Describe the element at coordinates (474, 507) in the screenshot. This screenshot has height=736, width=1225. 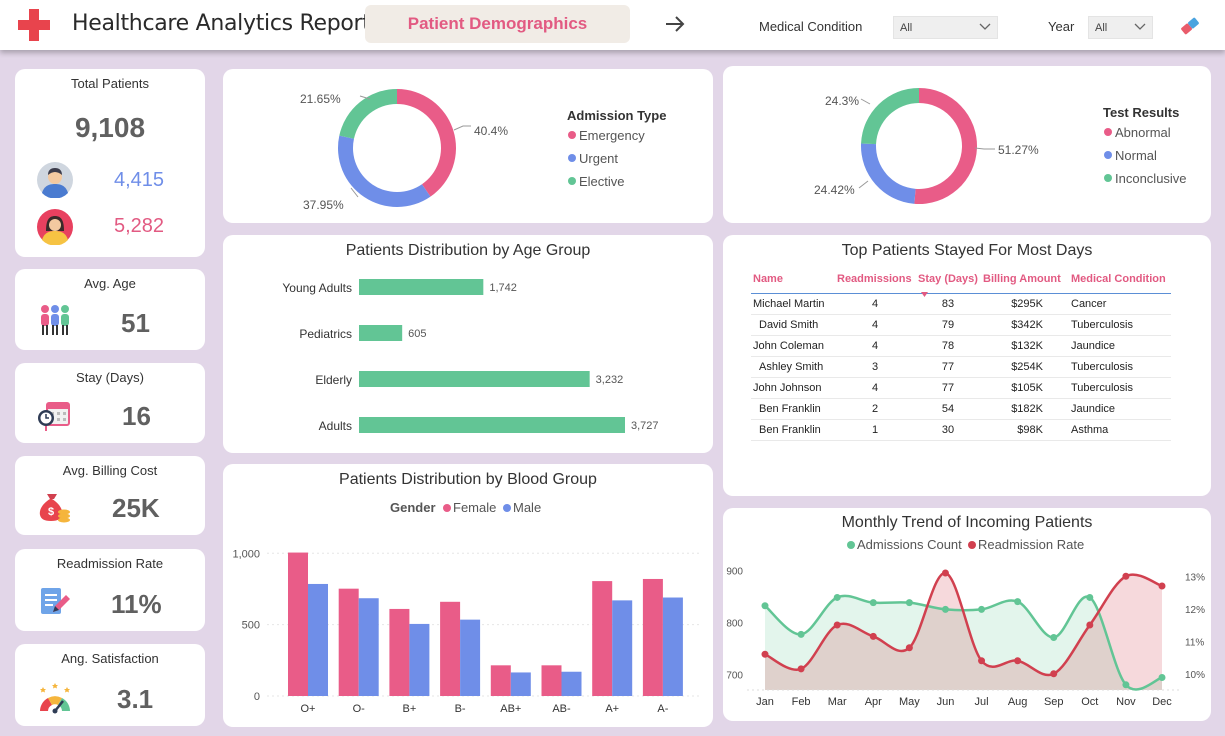
I see `legend-female: Female` at that location.